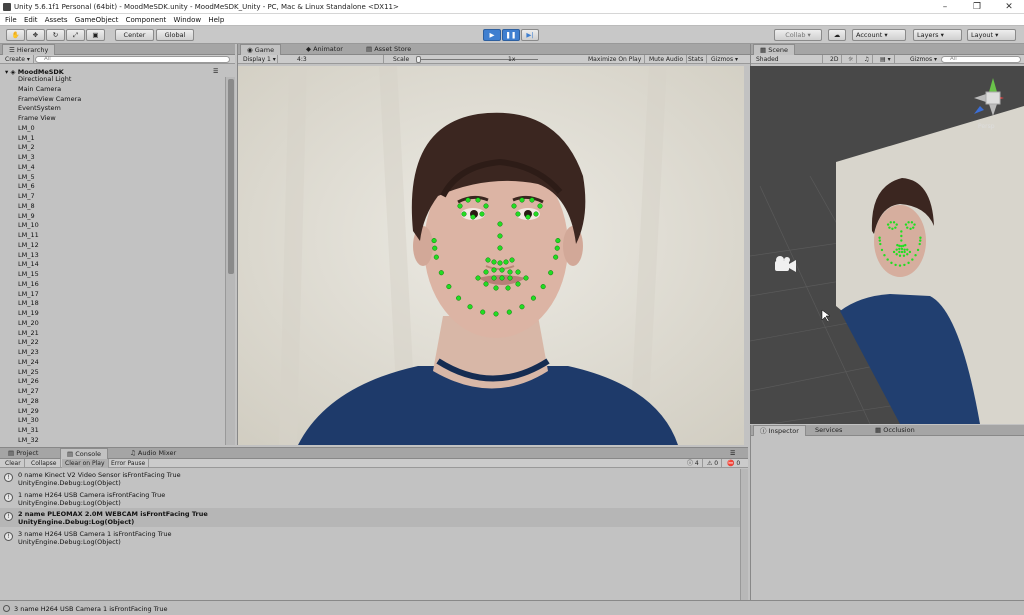 Image resolution: width=1024 pixels, height=615 pixels. Describe the element at coordinates (28, 245) in the screenshot. I see `hierarchy-item: LM_12` at that location.